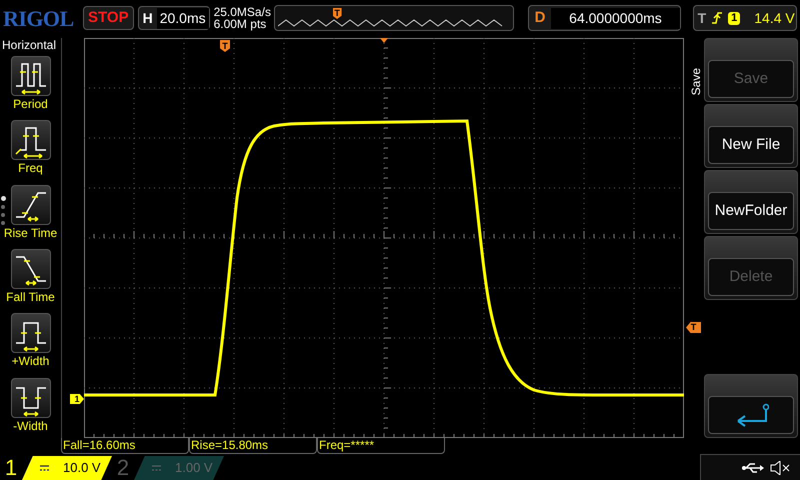  What do you see at coordinates (693, 327) in the screenshot?
I see `trigger-level-marker: T` at bounding box center [693, 327].